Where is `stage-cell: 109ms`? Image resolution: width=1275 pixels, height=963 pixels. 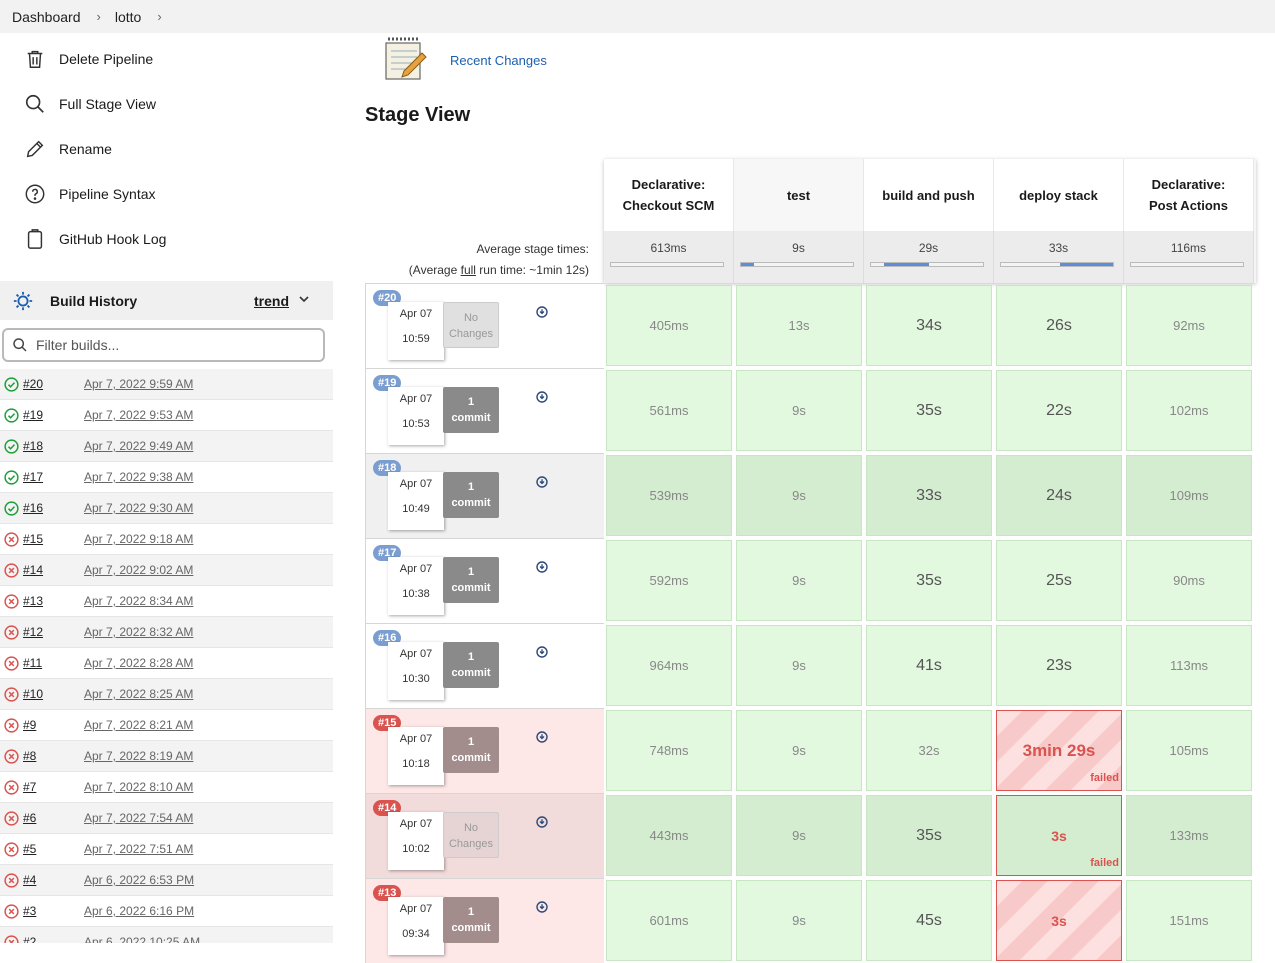
stage-cell: 109ms is located at coordinates (1189, 495).